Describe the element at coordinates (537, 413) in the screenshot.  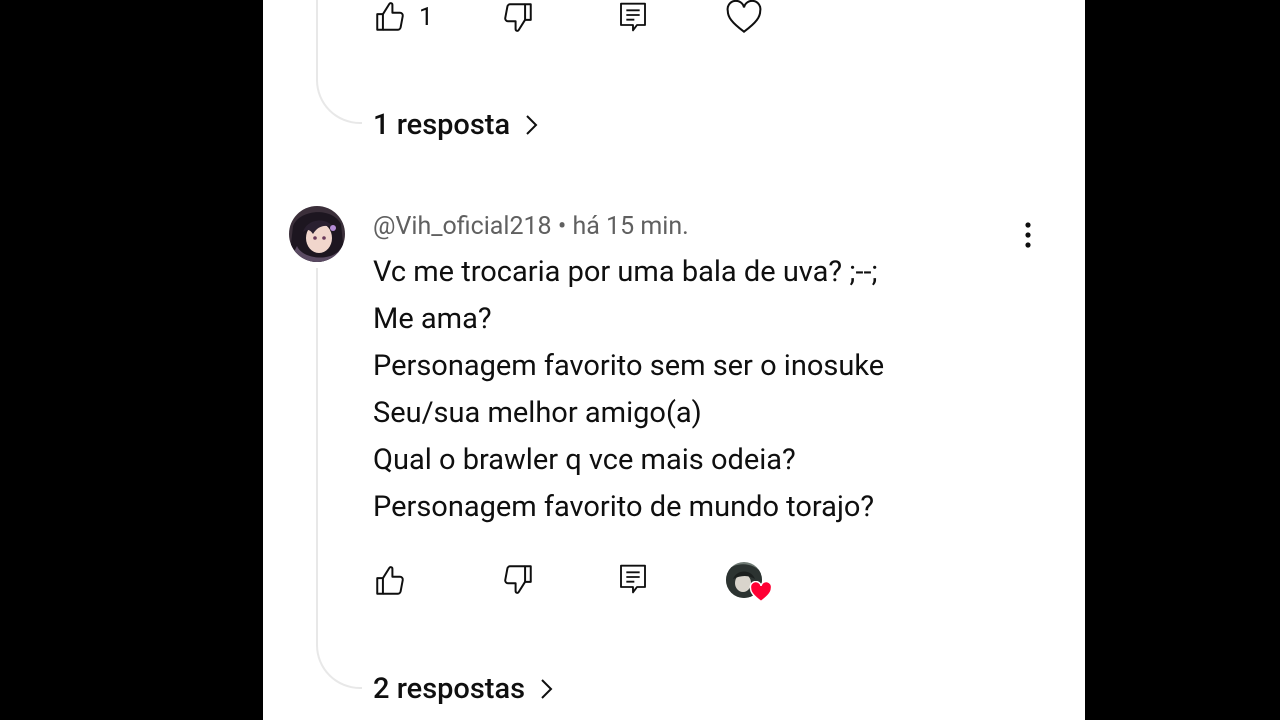
I see `comment-line: Seu/sua melhor amigo(a)` at that location.